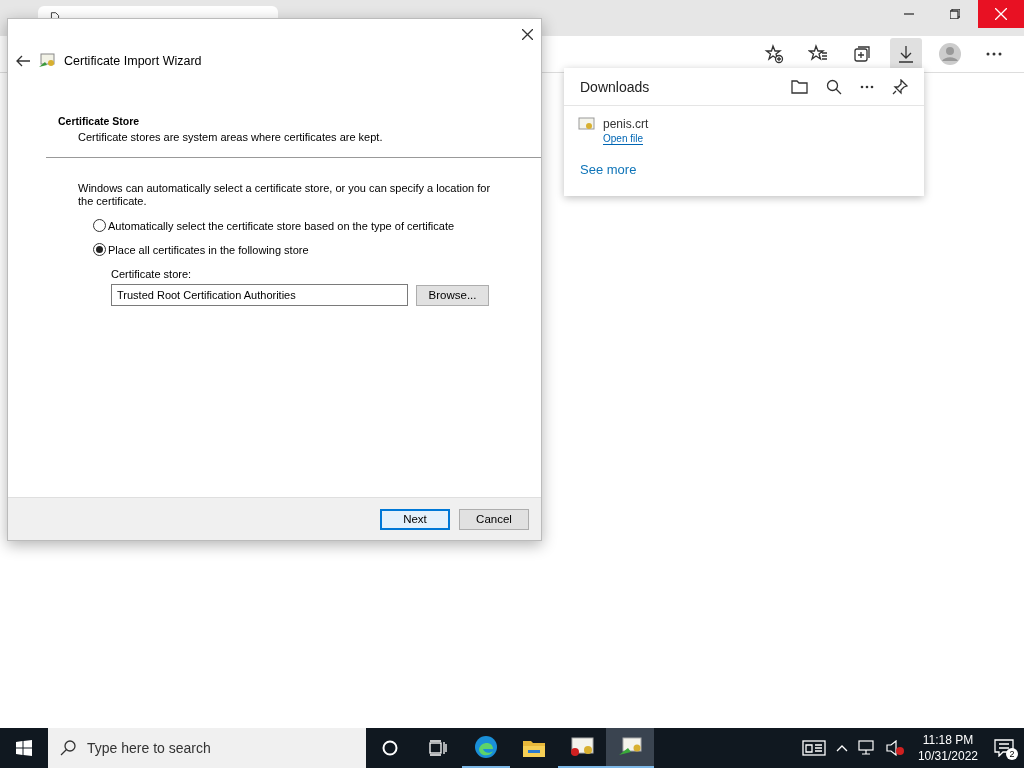 This screenshot has height=768, width=1024. Describe the element at coordinates (608, 169) in the screenshot. I see `see-more-link: See more` at that location.